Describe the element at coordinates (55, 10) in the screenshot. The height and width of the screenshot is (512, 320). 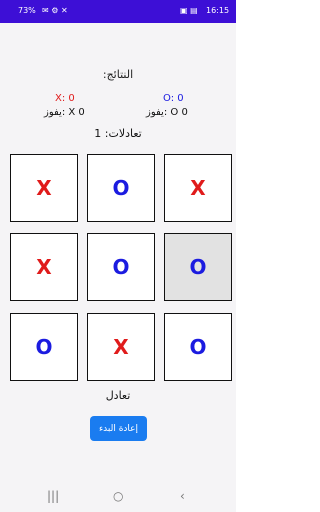
I see `notification-icons: ✉ ⚙ ✕` at that location.